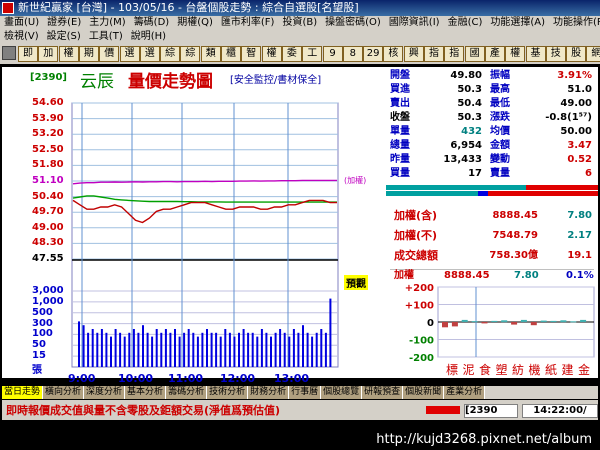 Image resolution: width=600 pixels, height=450 pixels. Describe the element at coordinates (469, 370) in the screenshot. I see `sector-label: 泥` at that location.